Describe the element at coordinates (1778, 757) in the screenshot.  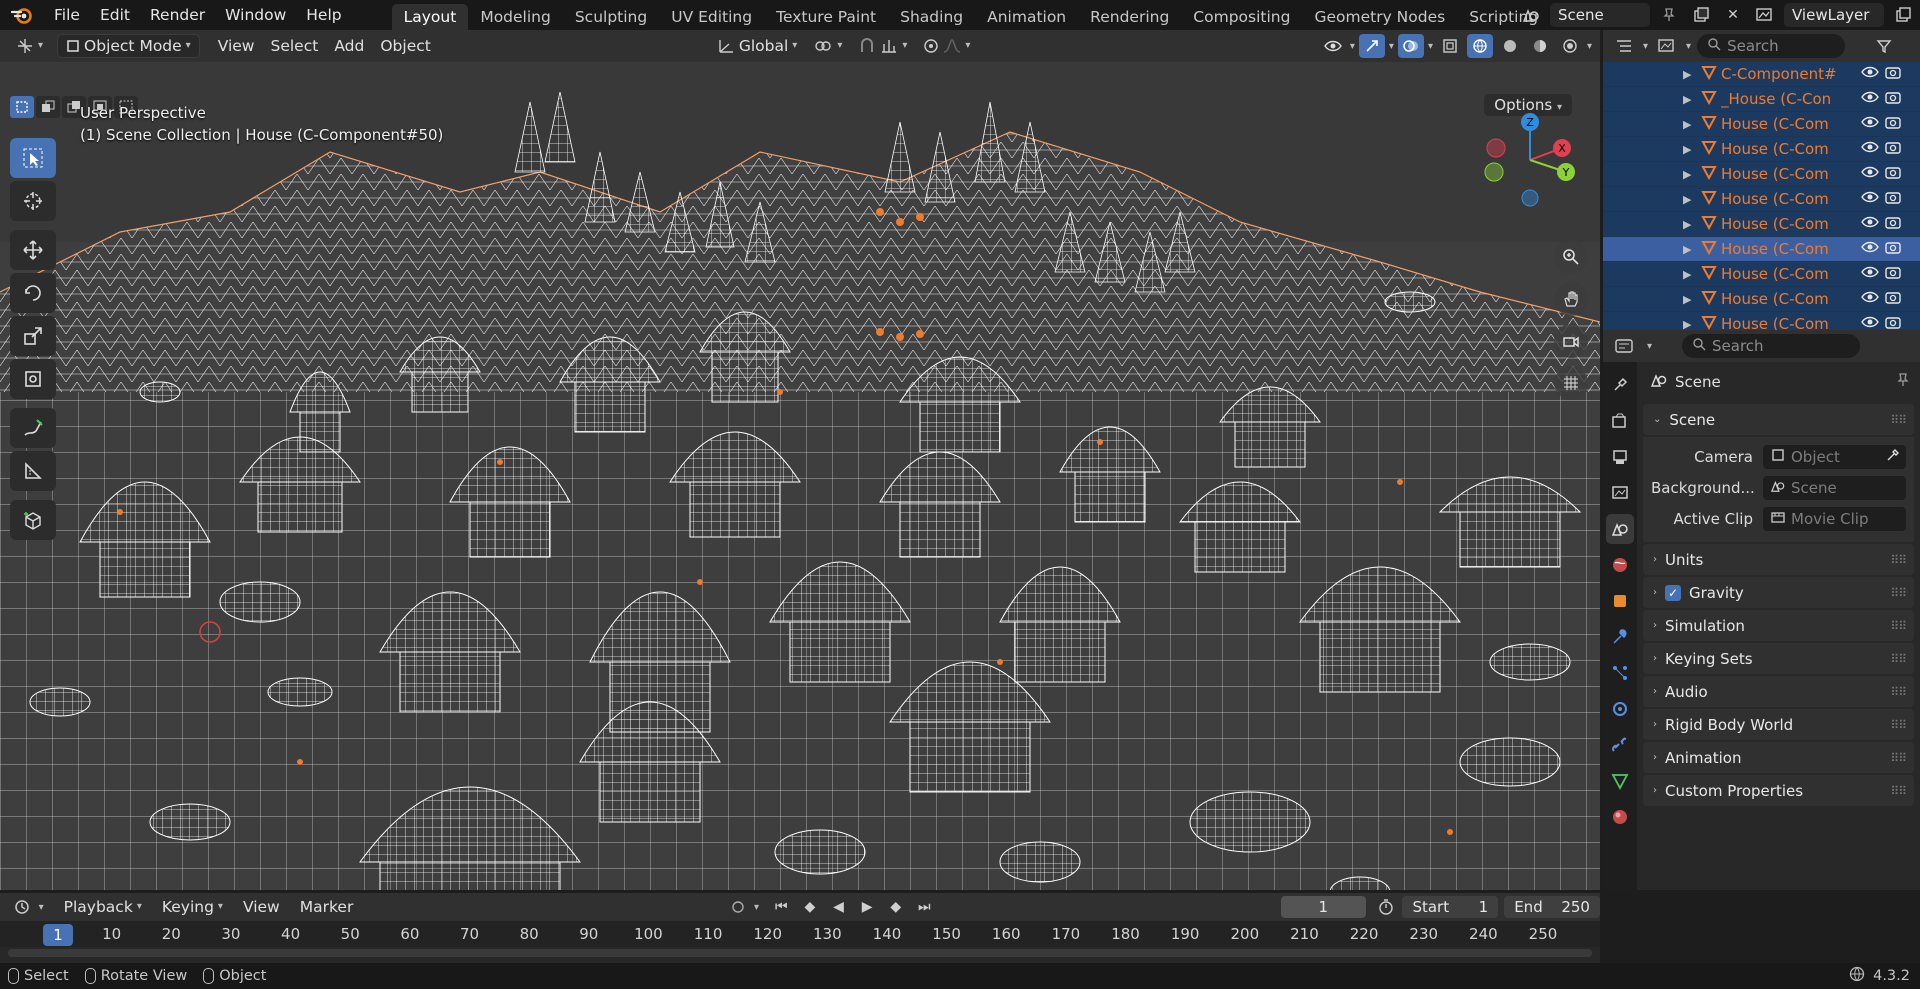
I see `panel-header-animation: › Animation ⠿⠿` at that location.